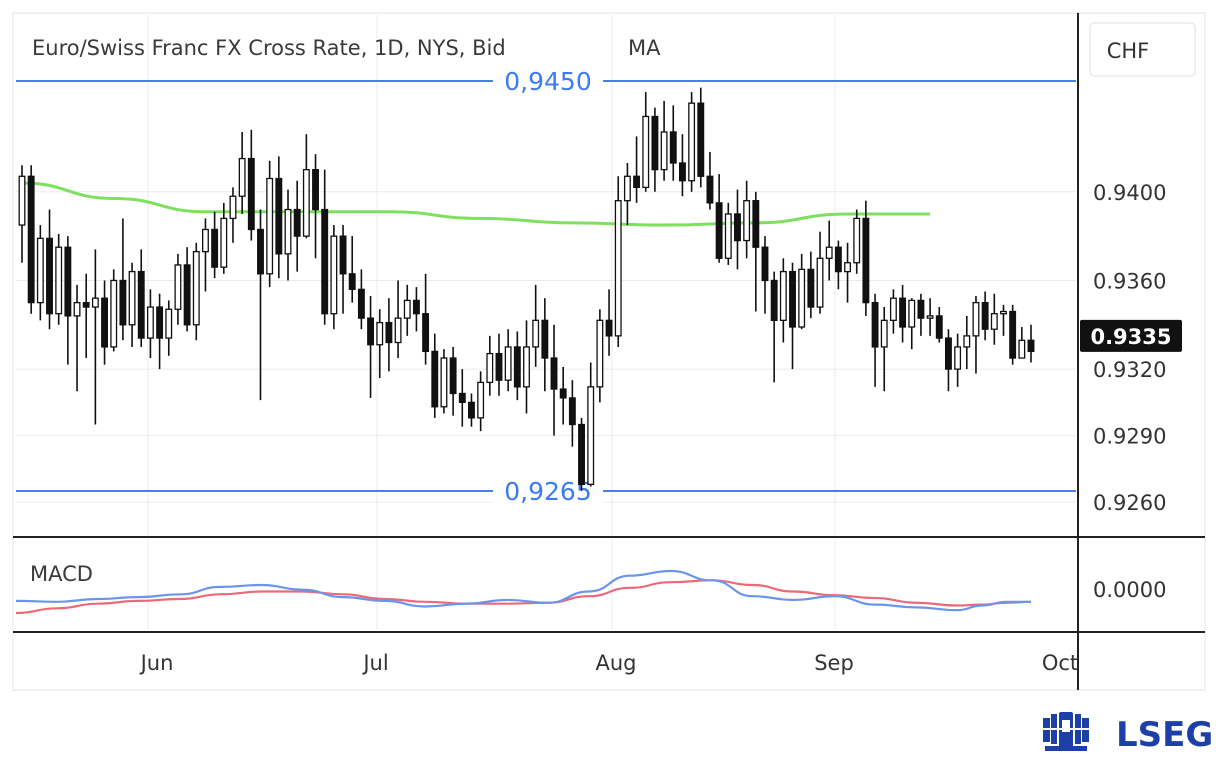 Image resolution: width=1220 pixels, height=771 pixels. What do you see at coordinates (1129, 503) in the screenshot?
I see `y-tick-label: 0.9260` at bounding box center [1129, 503].